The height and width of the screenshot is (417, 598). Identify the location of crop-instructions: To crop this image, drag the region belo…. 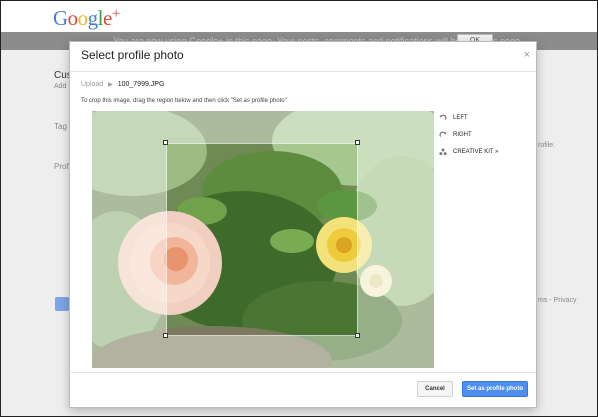
(184, 101).